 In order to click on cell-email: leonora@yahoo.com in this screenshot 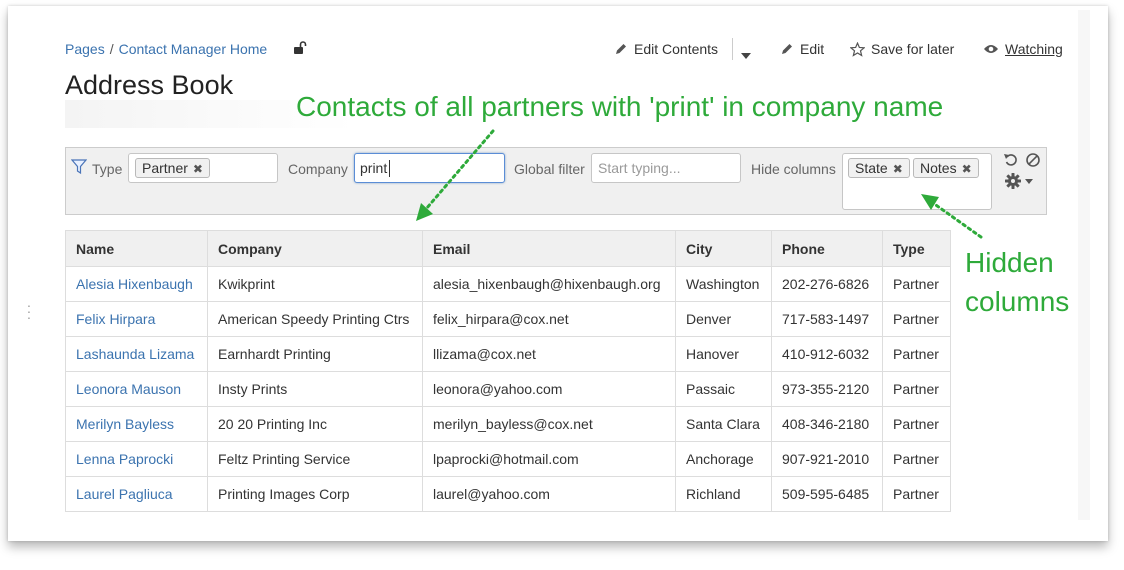, I will do `click(549, 389)`.